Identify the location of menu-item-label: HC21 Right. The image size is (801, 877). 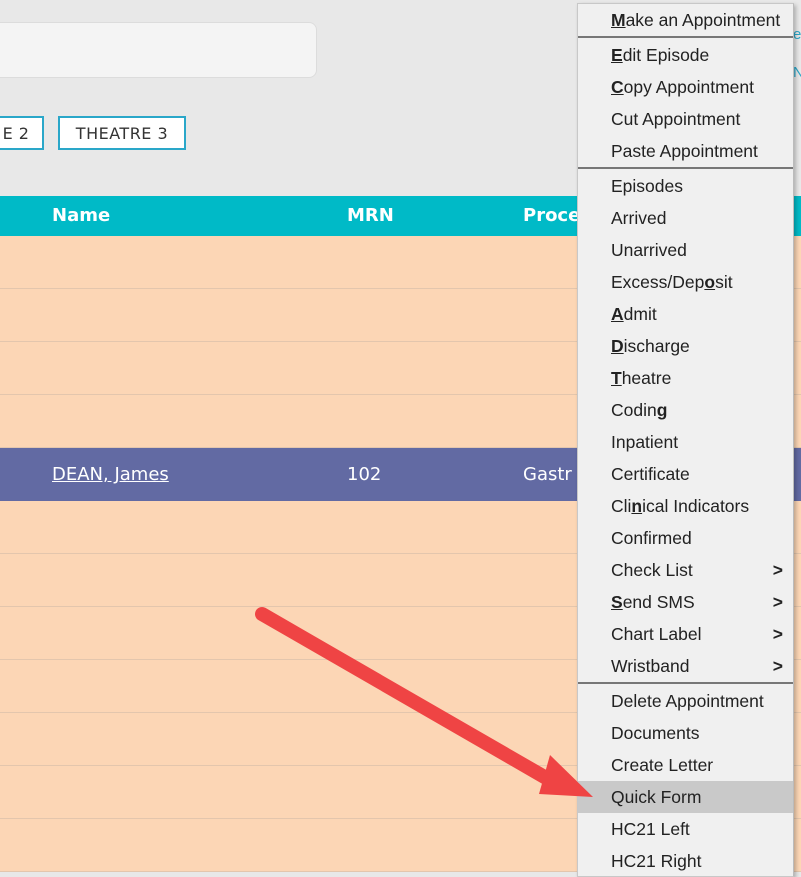
(656, 861).